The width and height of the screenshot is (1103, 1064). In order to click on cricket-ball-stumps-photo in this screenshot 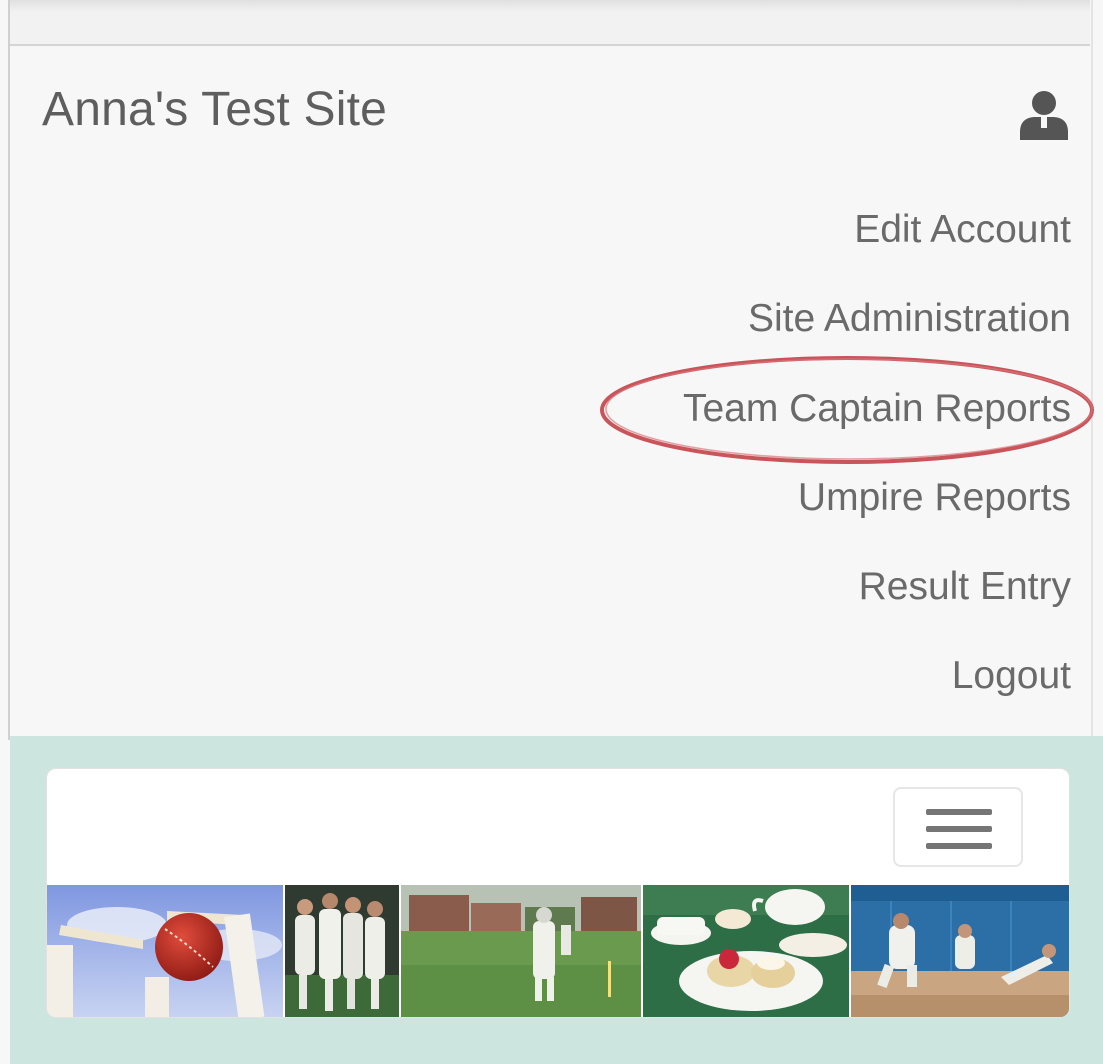, I will do `click(165, 951)`.